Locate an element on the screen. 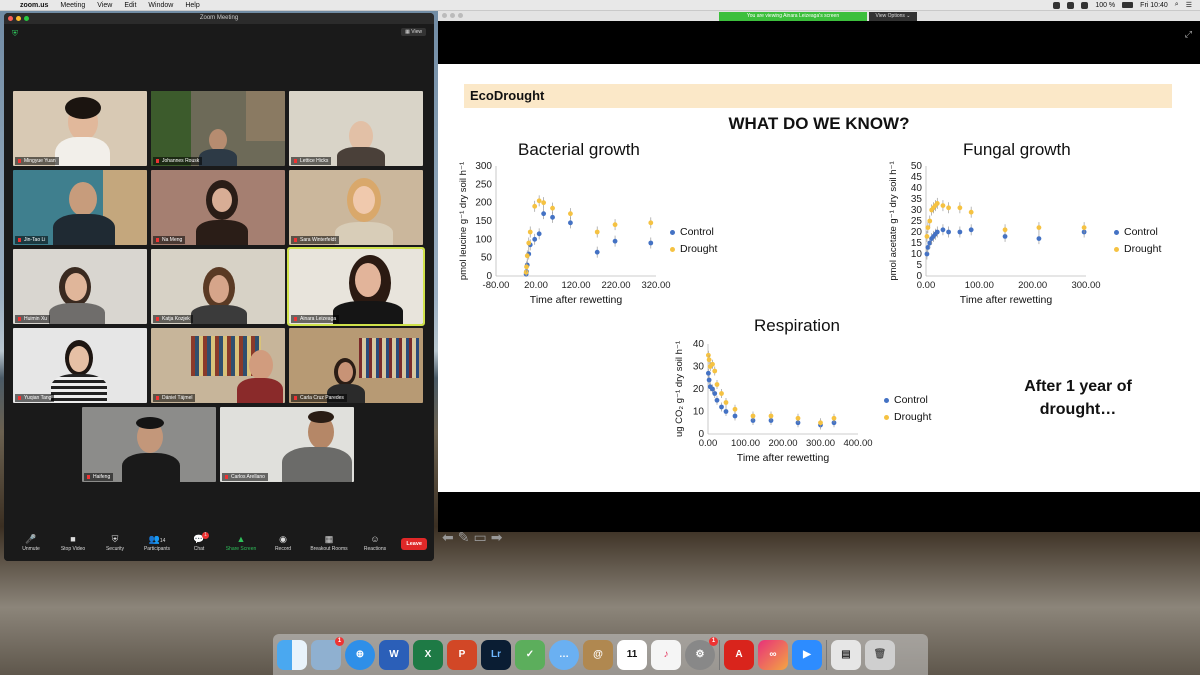  word-icon: W is located at coordinates (394, 654).